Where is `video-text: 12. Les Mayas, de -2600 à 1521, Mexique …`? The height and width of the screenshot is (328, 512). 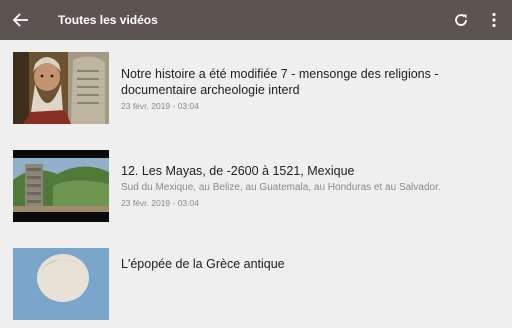 video-text: 12. Les Mayas, de -2600 à 1521, Mexique … is located at coordinates (312, 186).